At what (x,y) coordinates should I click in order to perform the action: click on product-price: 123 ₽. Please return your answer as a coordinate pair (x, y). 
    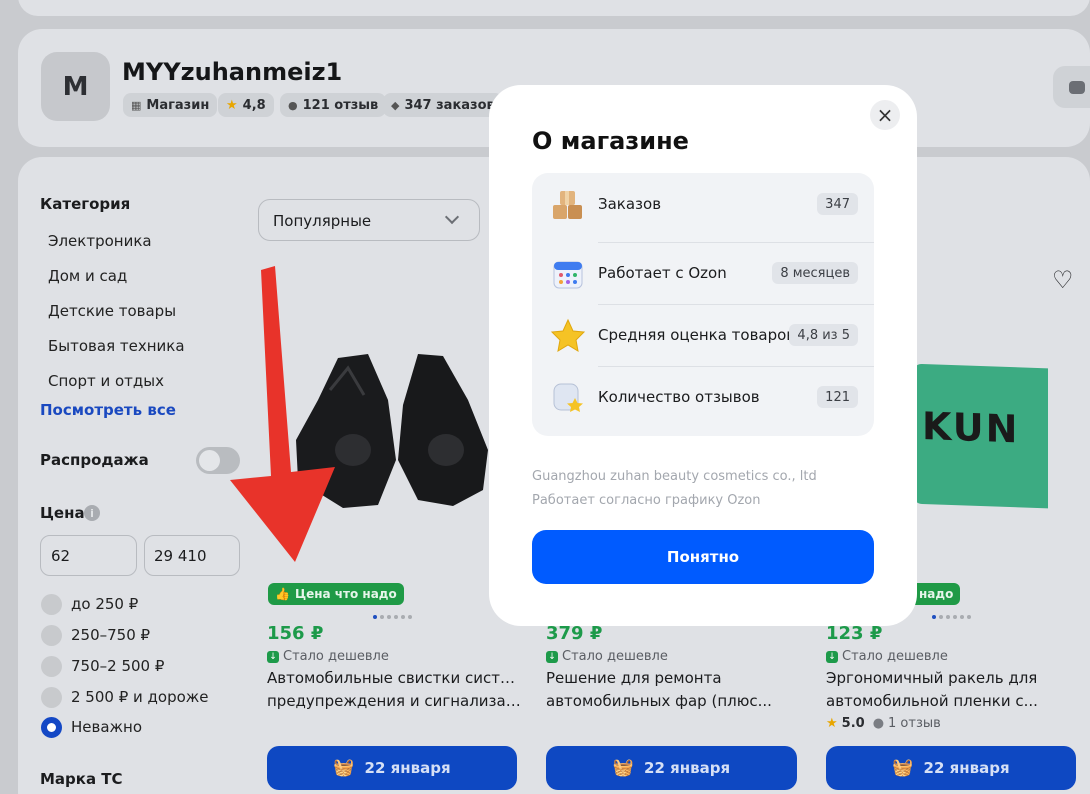
    Looking at the image, I should click on (854, 633).